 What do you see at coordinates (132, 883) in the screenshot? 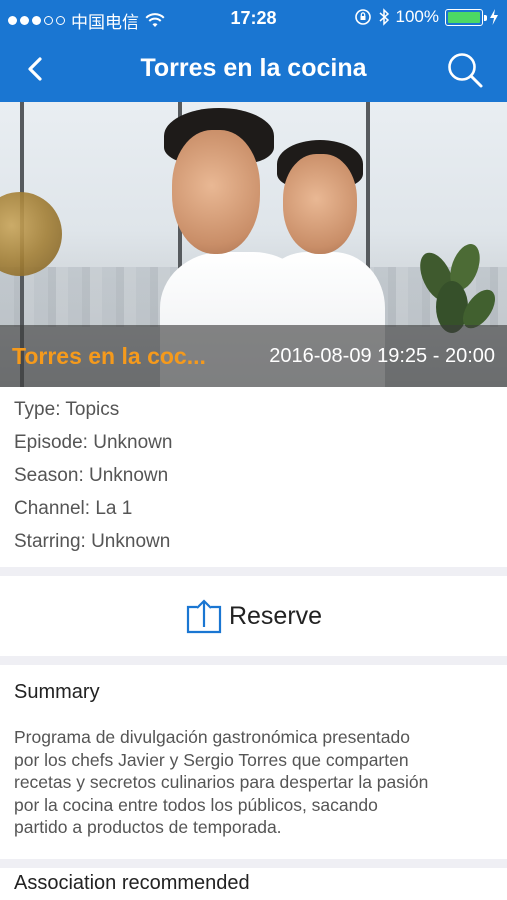
I see `association-heading: Association recommended` at bounding box center [132, 883].